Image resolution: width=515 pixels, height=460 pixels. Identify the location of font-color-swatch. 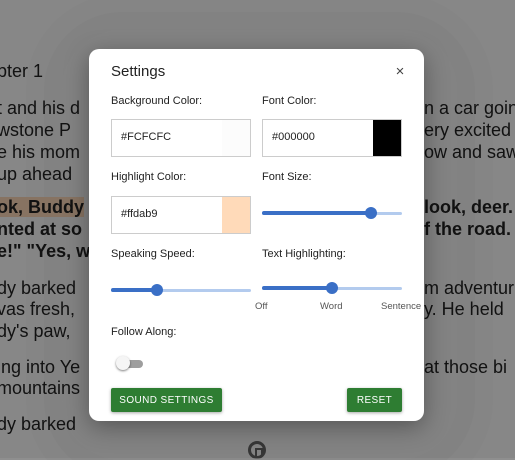
(387, 138).